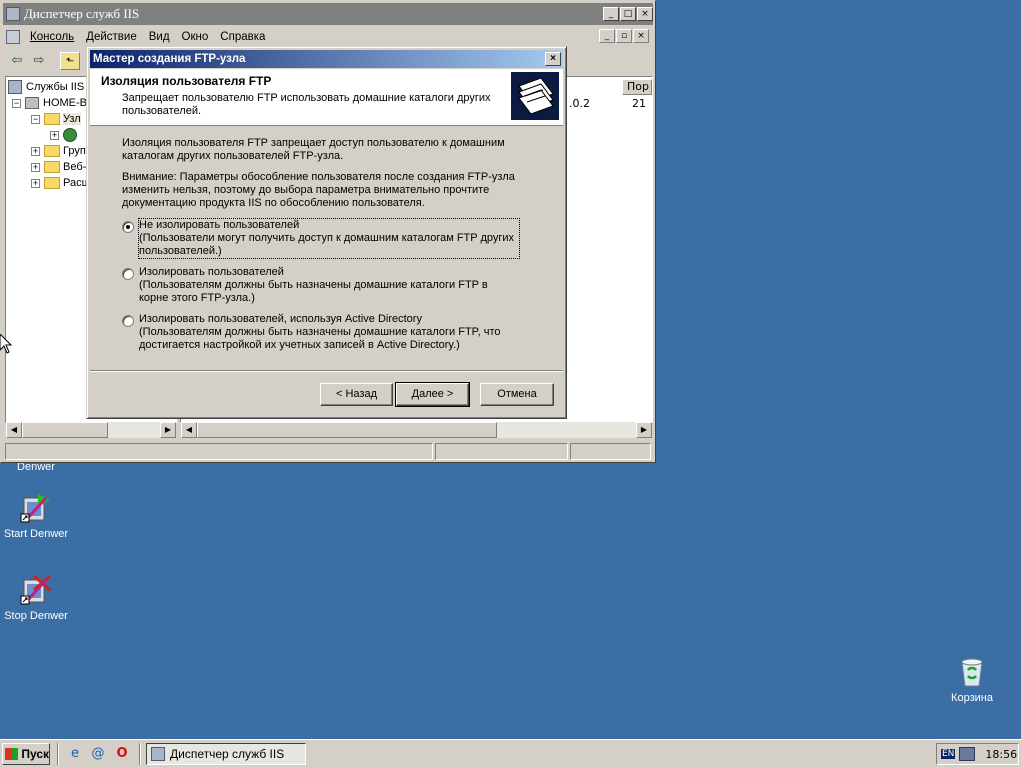 This screenshot has height=767, width=1021. What do you see at coordinates (36, 534) in the screenshot?
I see `desktop-icon-label: Start Denwer` at bounding box center [36, 534].